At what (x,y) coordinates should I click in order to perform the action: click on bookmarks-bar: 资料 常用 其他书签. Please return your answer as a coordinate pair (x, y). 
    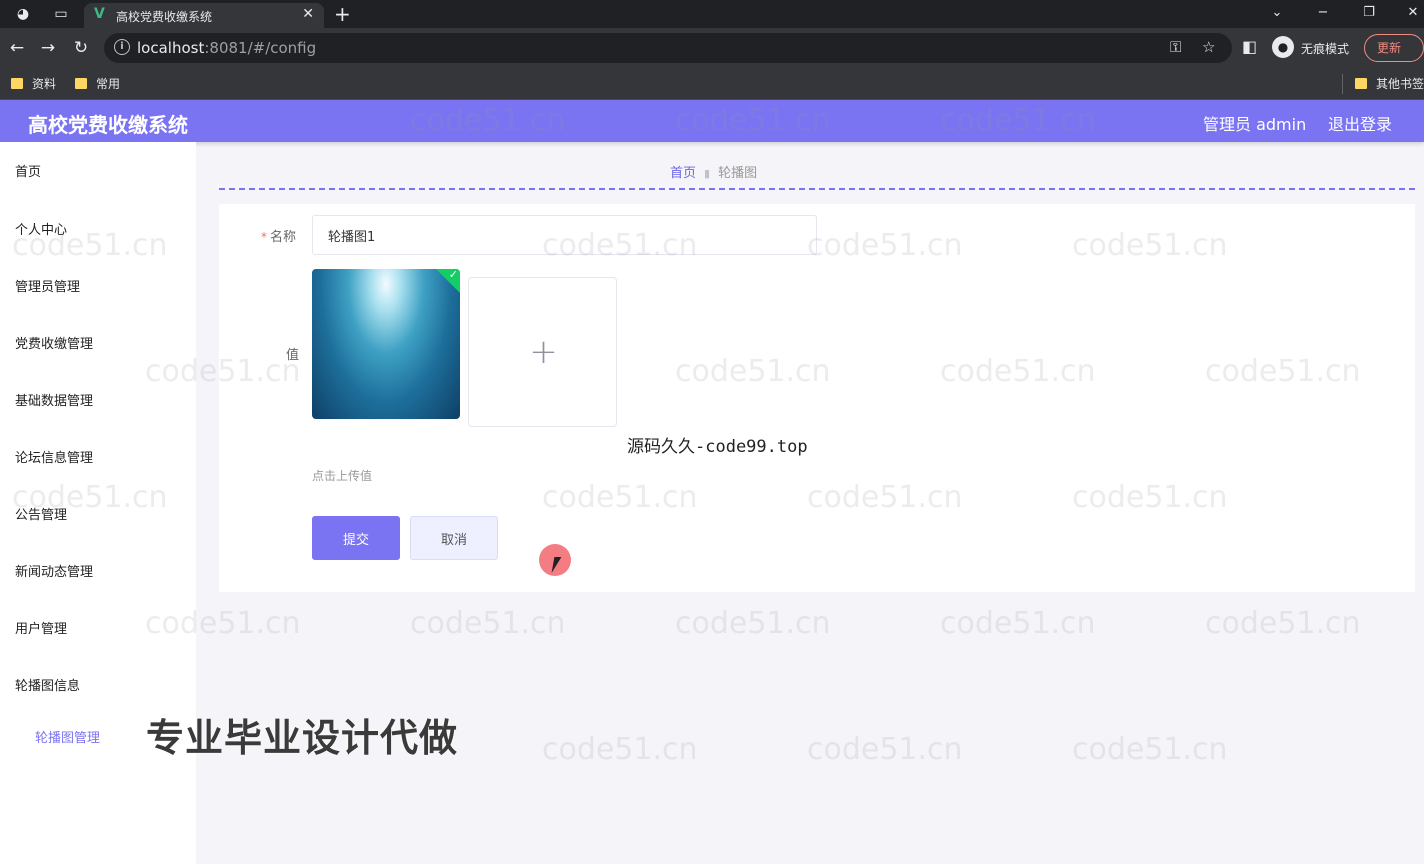
    Looking at the image, I should click on (712, 84).